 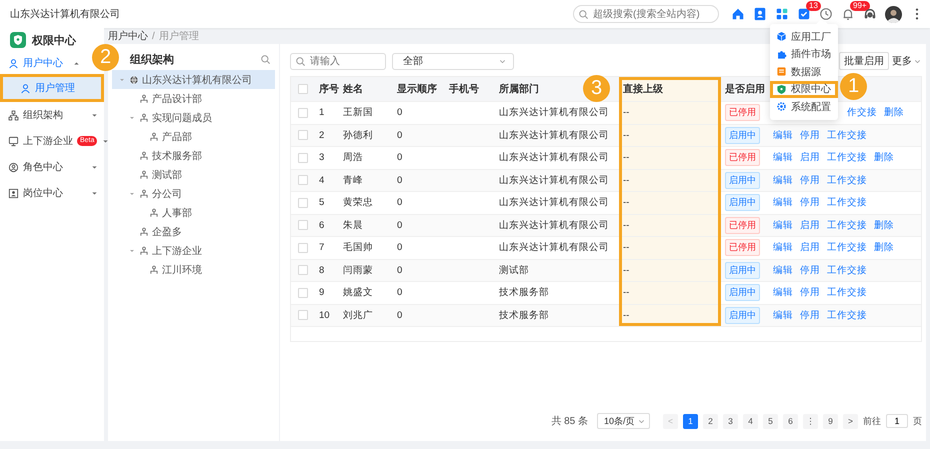 What do you see at coordinates (804, 37) in the screenshot?
I see `menu-item: 应用工厂` at bounding box center [804, 37].